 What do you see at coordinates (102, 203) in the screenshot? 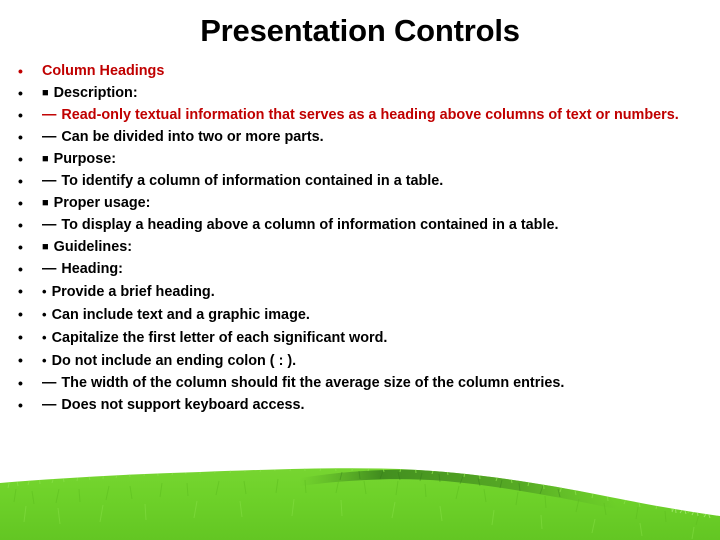
I see `list-item-label: Proper usage:` at bounding box center [102, 203].